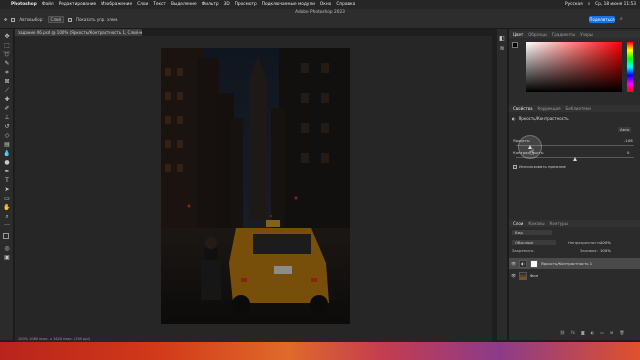  I want to click on layer-filter-dropdown: Вид, so click(532, 232).